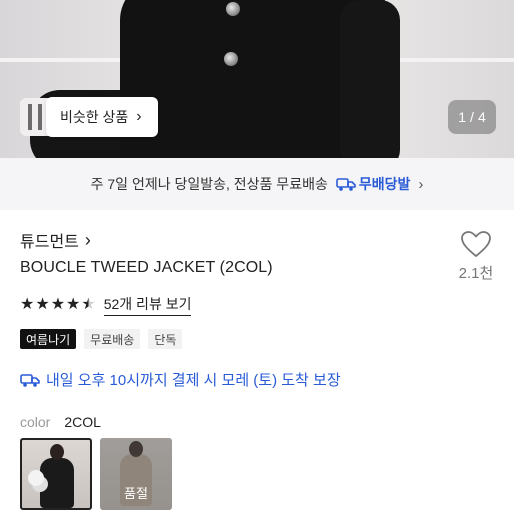  Describe the element at coordinates (57, 483) in the screenshot. I see `swatch-figure` at that location.